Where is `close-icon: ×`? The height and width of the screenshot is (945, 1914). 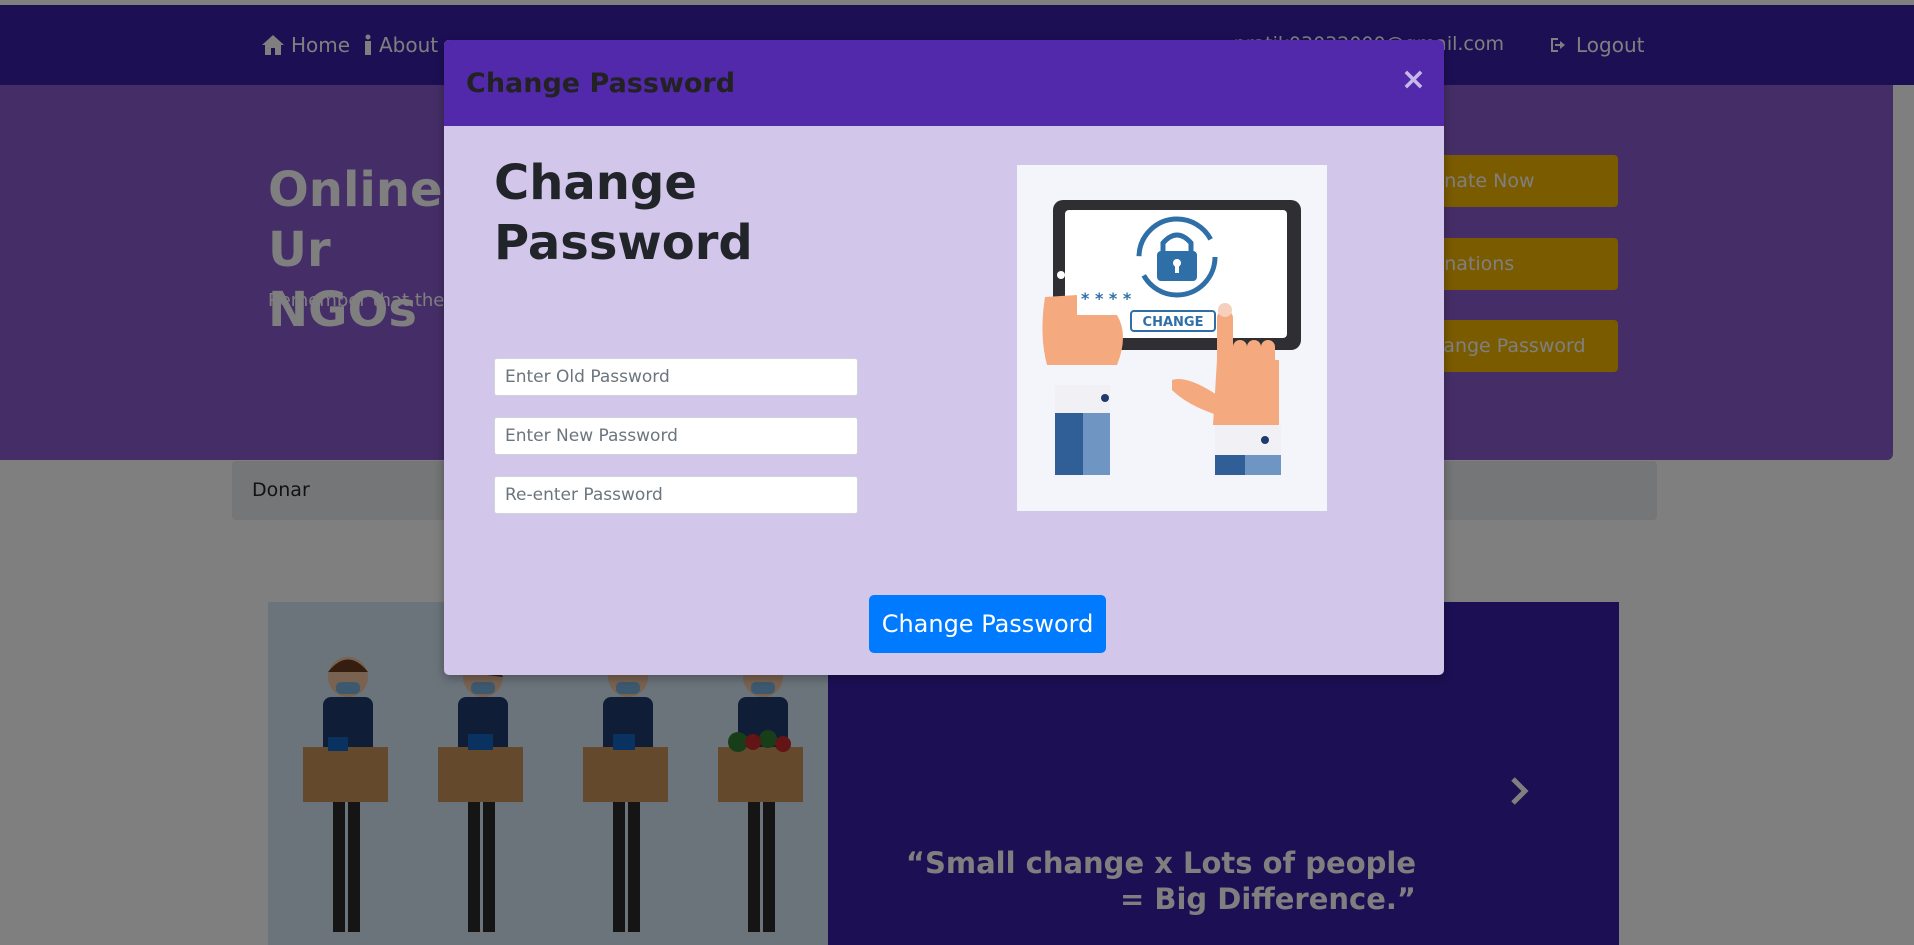
close-icon: × is located at coordinates (1413, 79).